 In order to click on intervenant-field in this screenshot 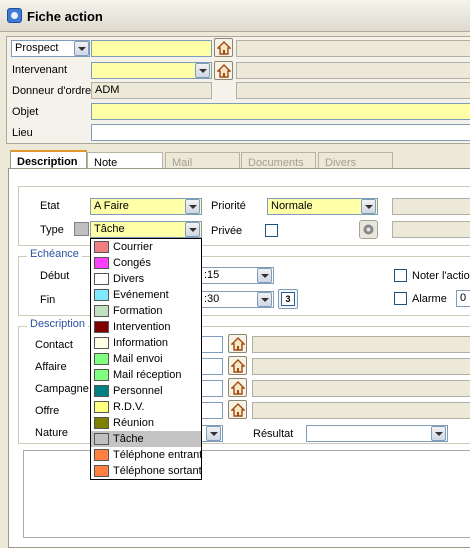, I will do `click(151, 70)`.